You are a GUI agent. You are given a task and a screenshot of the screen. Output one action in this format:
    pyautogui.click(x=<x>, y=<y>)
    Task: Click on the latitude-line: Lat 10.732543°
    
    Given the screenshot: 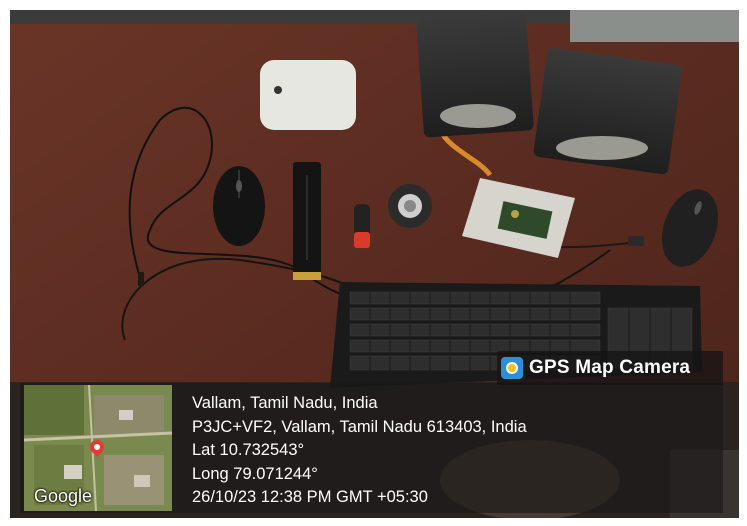 What is the action you would take?
    pyautogui.click(x=248, y=450)
    